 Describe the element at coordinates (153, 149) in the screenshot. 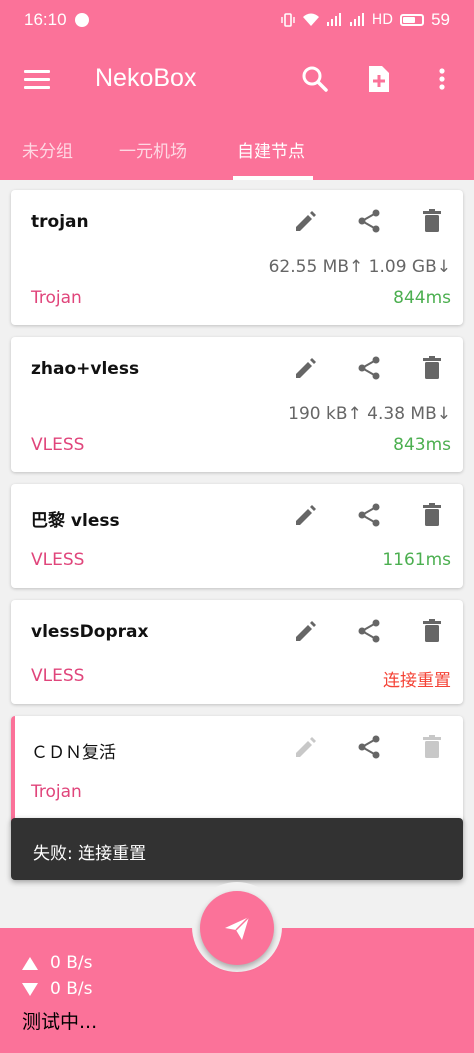

I see `tab-yiyuan: 一元机场` at that location.